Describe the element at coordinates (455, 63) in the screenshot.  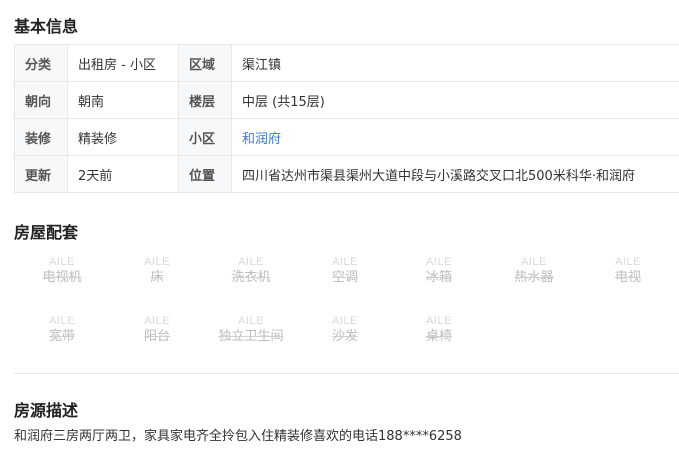
I see `district-value: 渠江镇` at that location.